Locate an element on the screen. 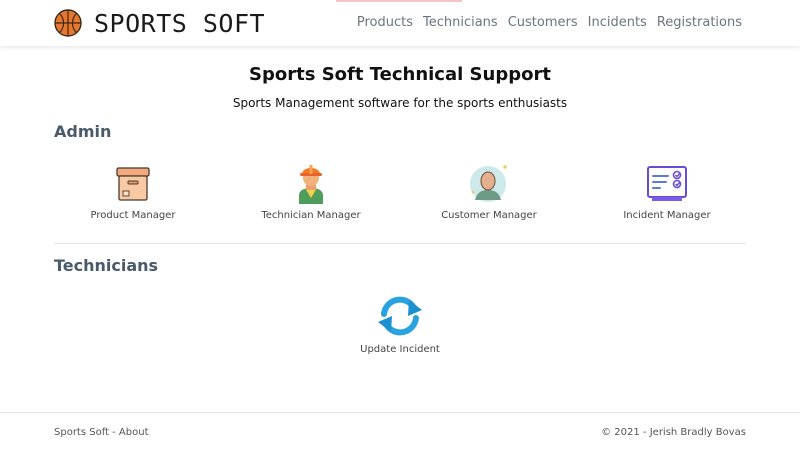 Image resolution: width=800 pixels, height=450 pixels. page-title: Sports Soft Technical Support is located at coordinates (400, 74).